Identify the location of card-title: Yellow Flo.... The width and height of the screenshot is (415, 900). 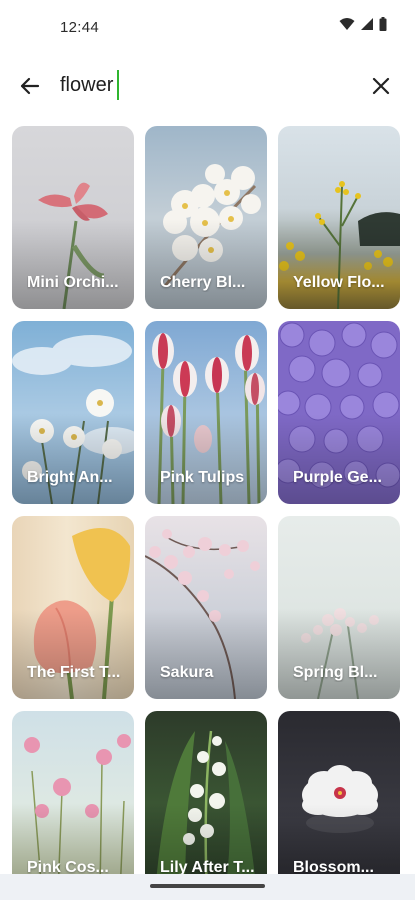
(339, 282).